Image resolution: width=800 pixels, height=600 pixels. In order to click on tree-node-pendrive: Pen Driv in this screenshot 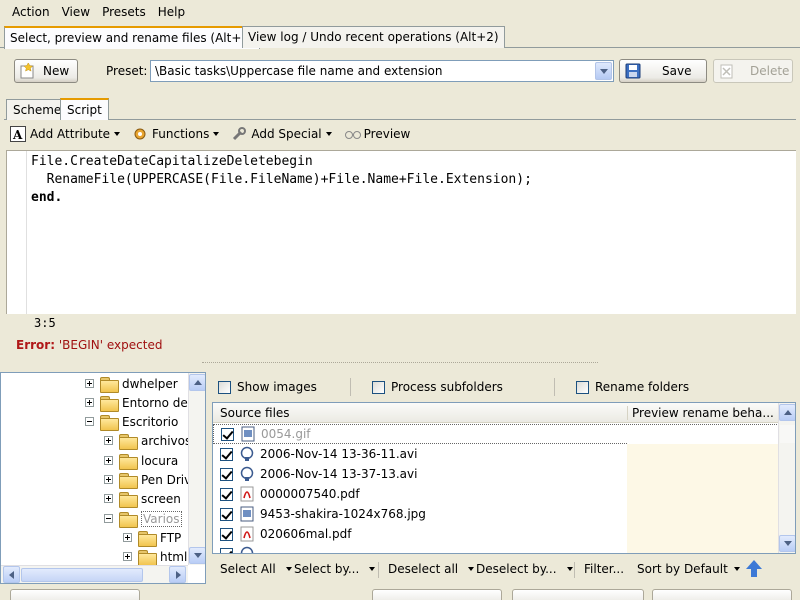, I will do `click(147, 479)`.